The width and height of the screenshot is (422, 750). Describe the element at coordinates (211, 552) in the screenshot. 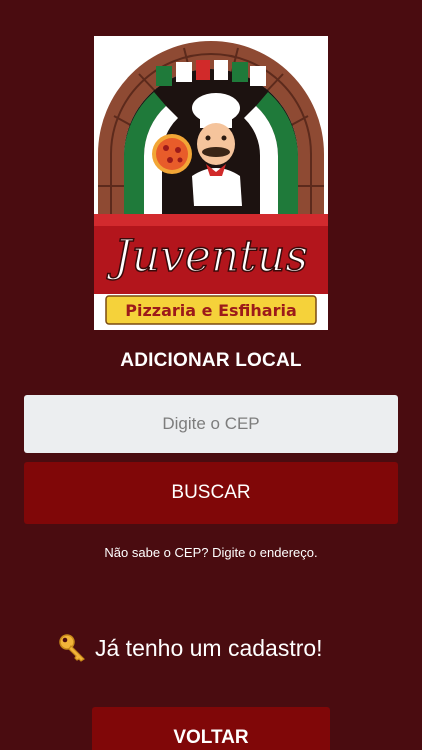

I see `enter-address-link: Não sabe o CEP? Digite o endereço.` at that location.